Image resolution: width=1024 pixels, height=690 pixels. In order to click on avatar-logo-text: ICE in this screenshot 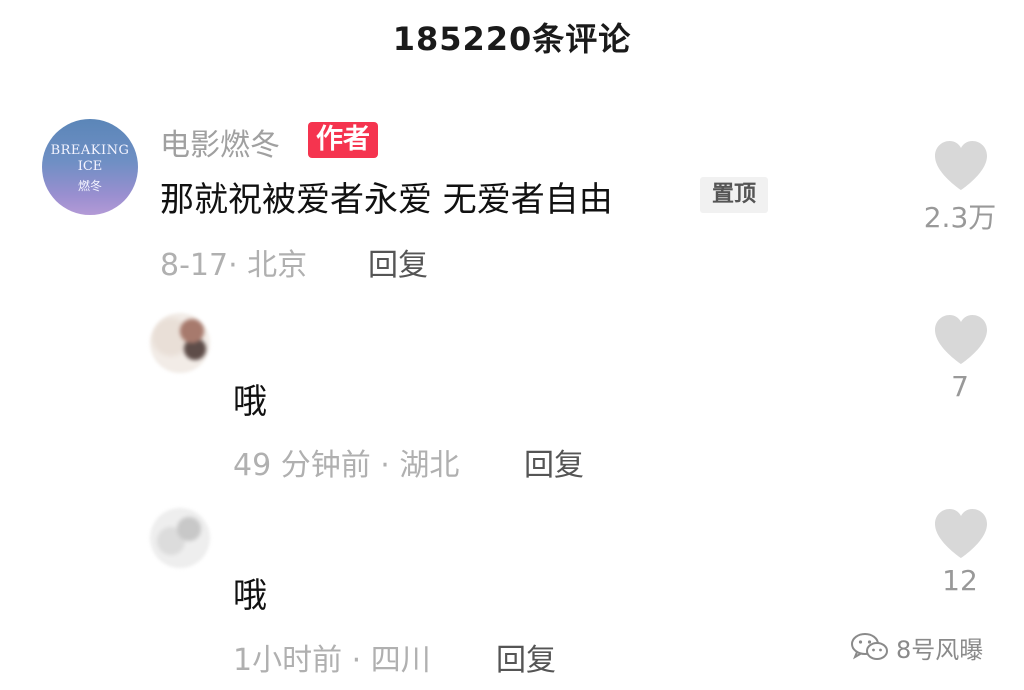, I will do `click(90, 166)`.